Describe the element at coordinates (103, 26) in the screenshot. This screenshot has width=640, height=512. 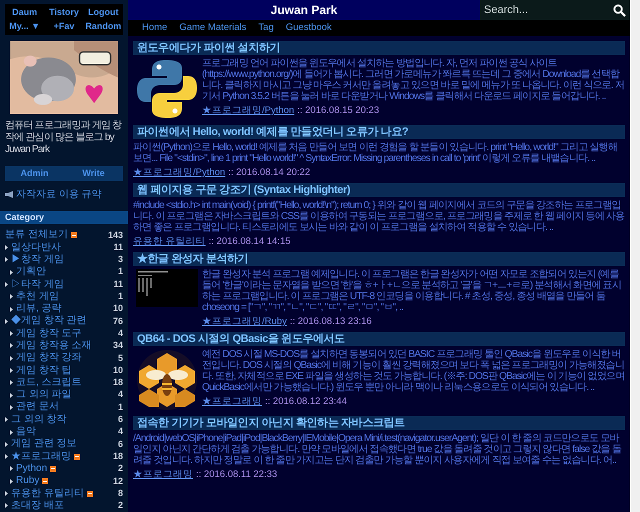
I see `top-link: Random` at that location.